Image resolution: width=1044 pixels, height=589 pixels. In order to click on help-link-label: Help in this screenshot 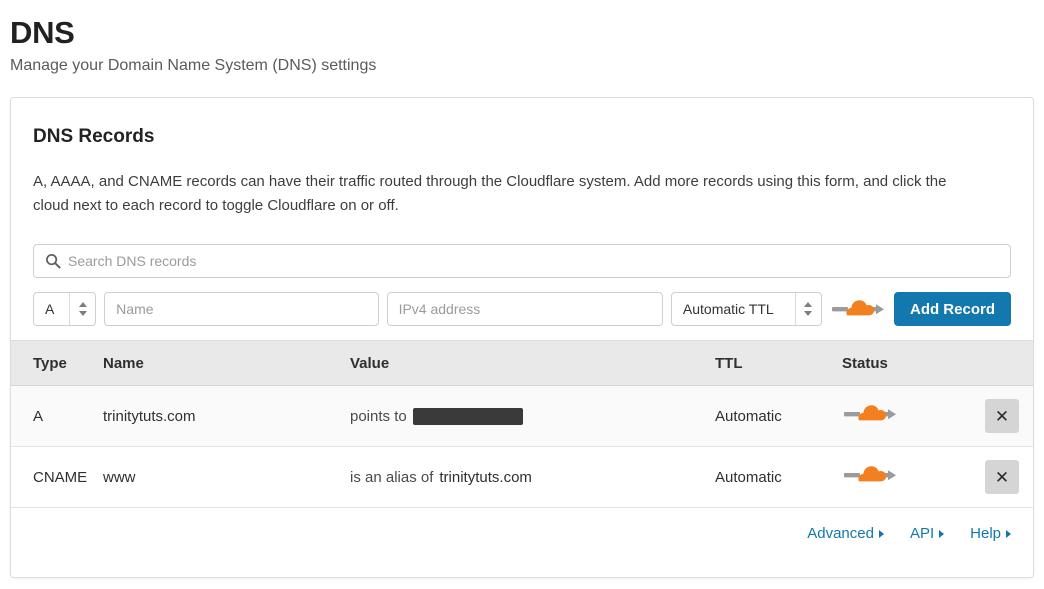, I will do `click(985, 533)`.